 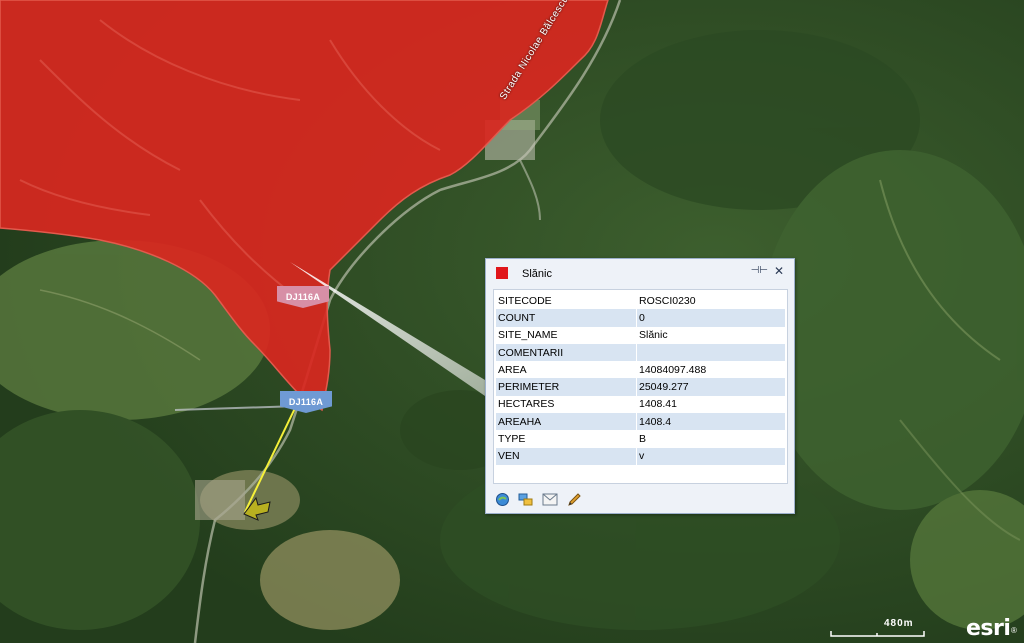 What do you see at coordinates (759, 270) in the screenshot?
I see `pin-icon: ⊣⊢` at bounding box center [759, 270].